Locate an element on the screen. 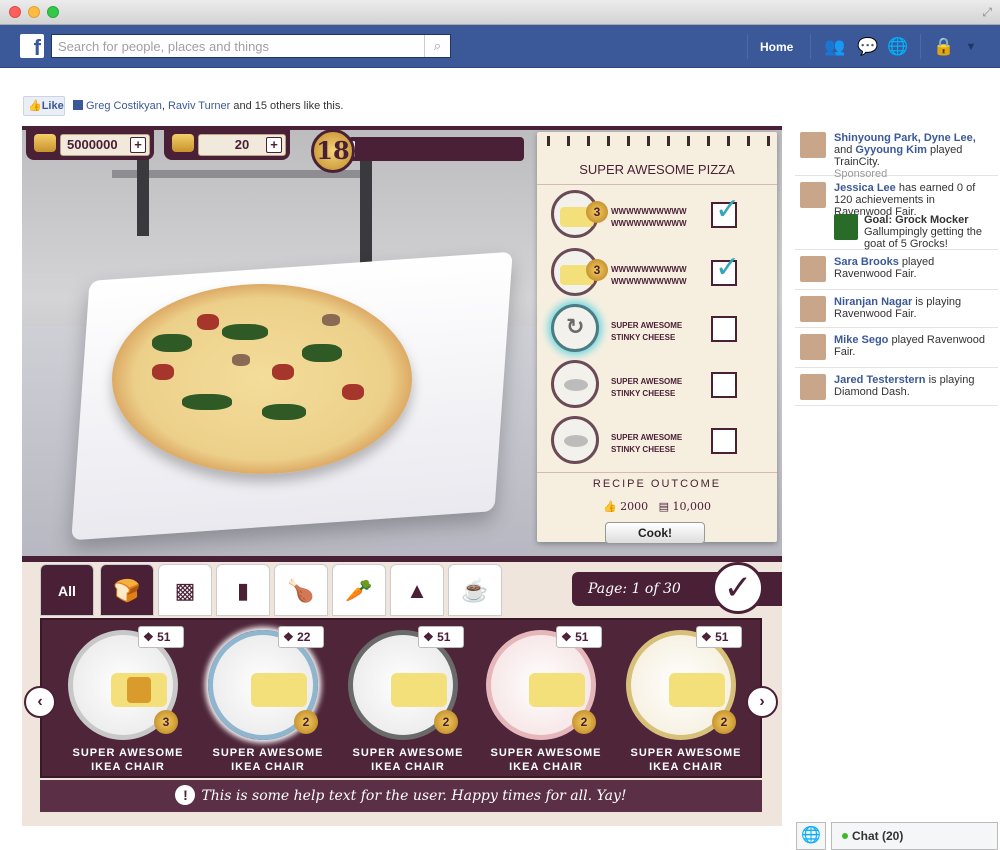  messages-icon: 💬 is located at coordinates (867, 47).